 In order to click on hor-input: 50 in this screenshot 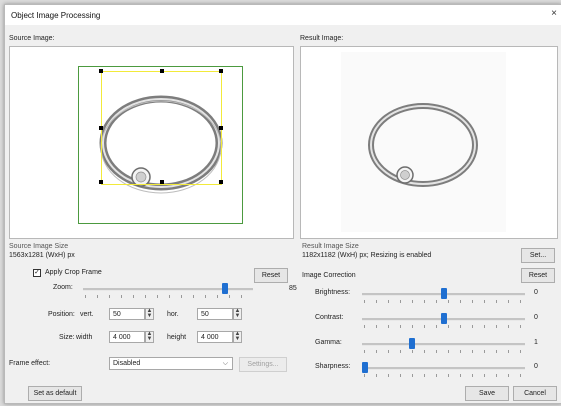, I will do `click(215, 314)`.